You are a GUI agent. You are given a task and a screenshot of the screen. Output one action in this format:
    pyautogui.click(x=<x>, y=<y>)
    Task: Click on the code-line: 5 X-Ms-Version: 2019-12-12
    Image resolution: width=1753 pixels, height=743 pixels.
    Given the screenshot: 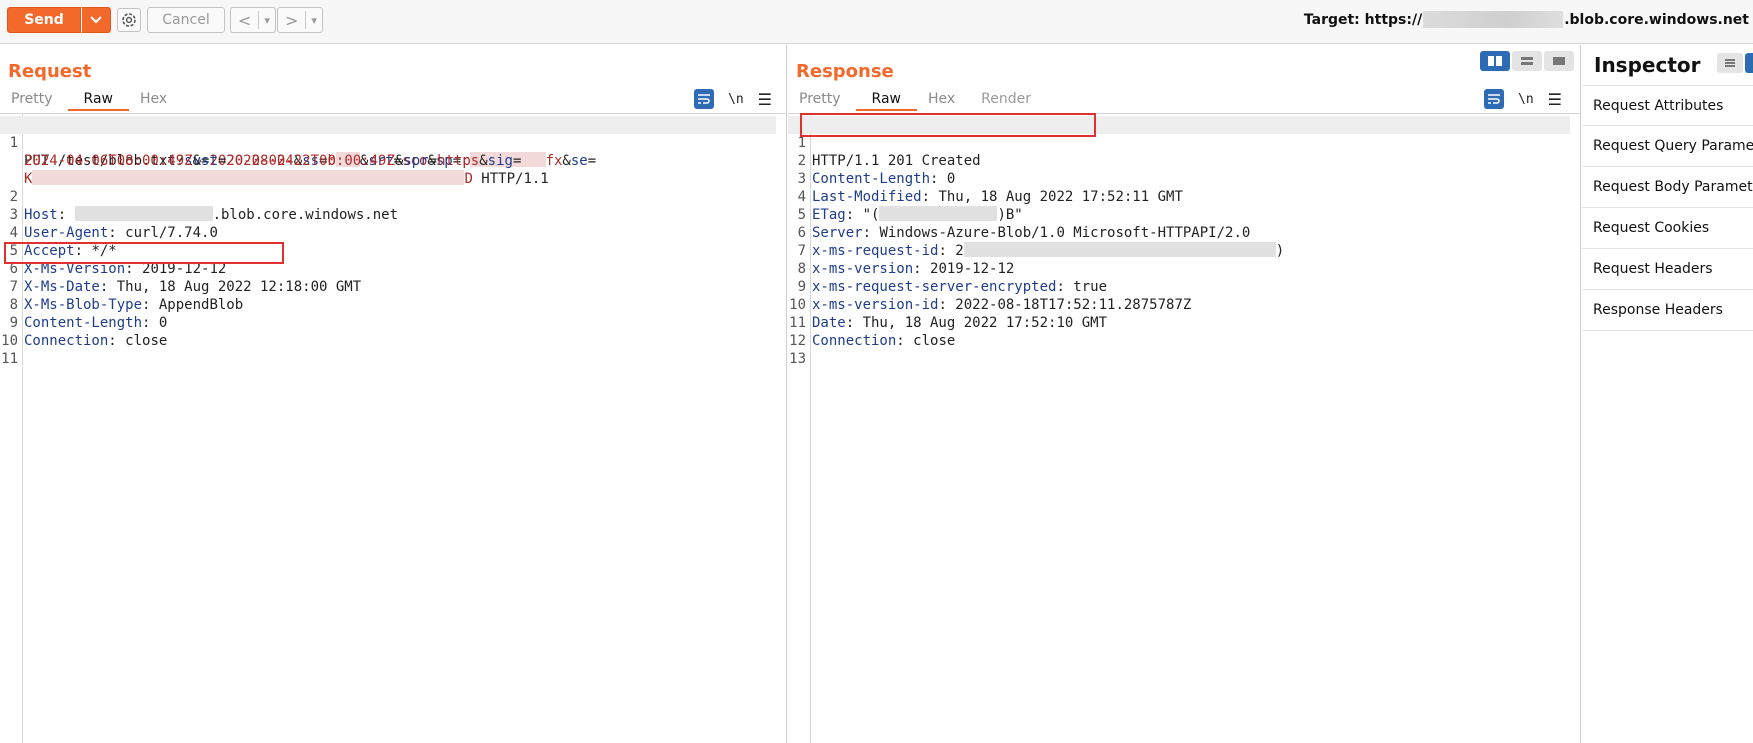 What is the action you would take?
    pyautogui.click(x=118, y=260)
    